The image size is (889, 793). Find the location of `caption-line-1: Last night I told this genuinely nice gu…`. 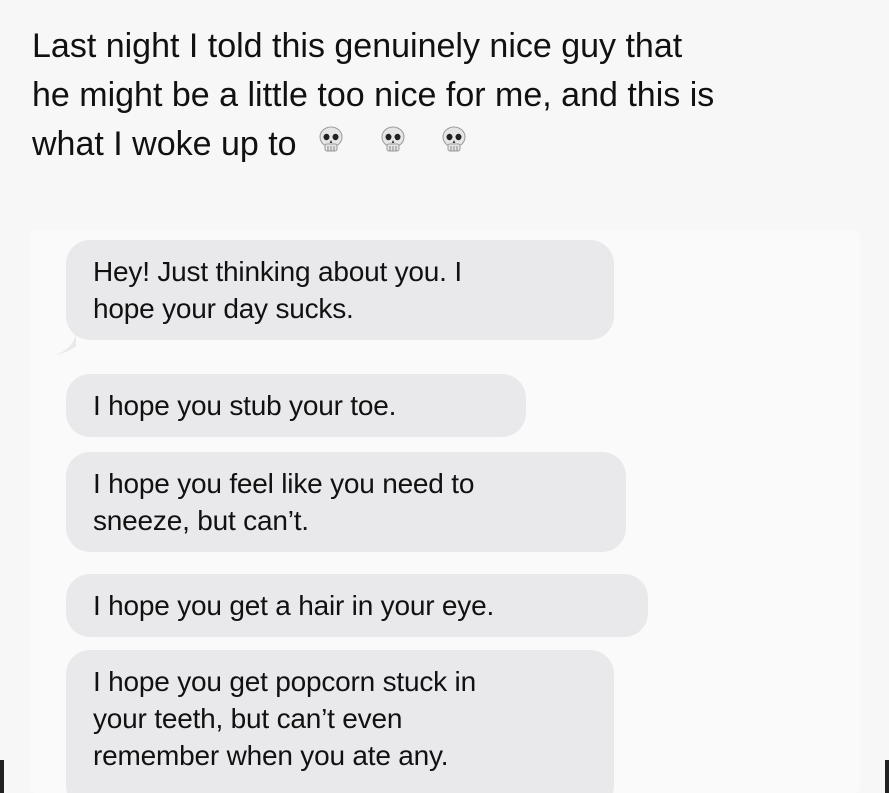

caption-line-1: Last night I told this genuinely nice gu… is located at coordinates (357, 46).